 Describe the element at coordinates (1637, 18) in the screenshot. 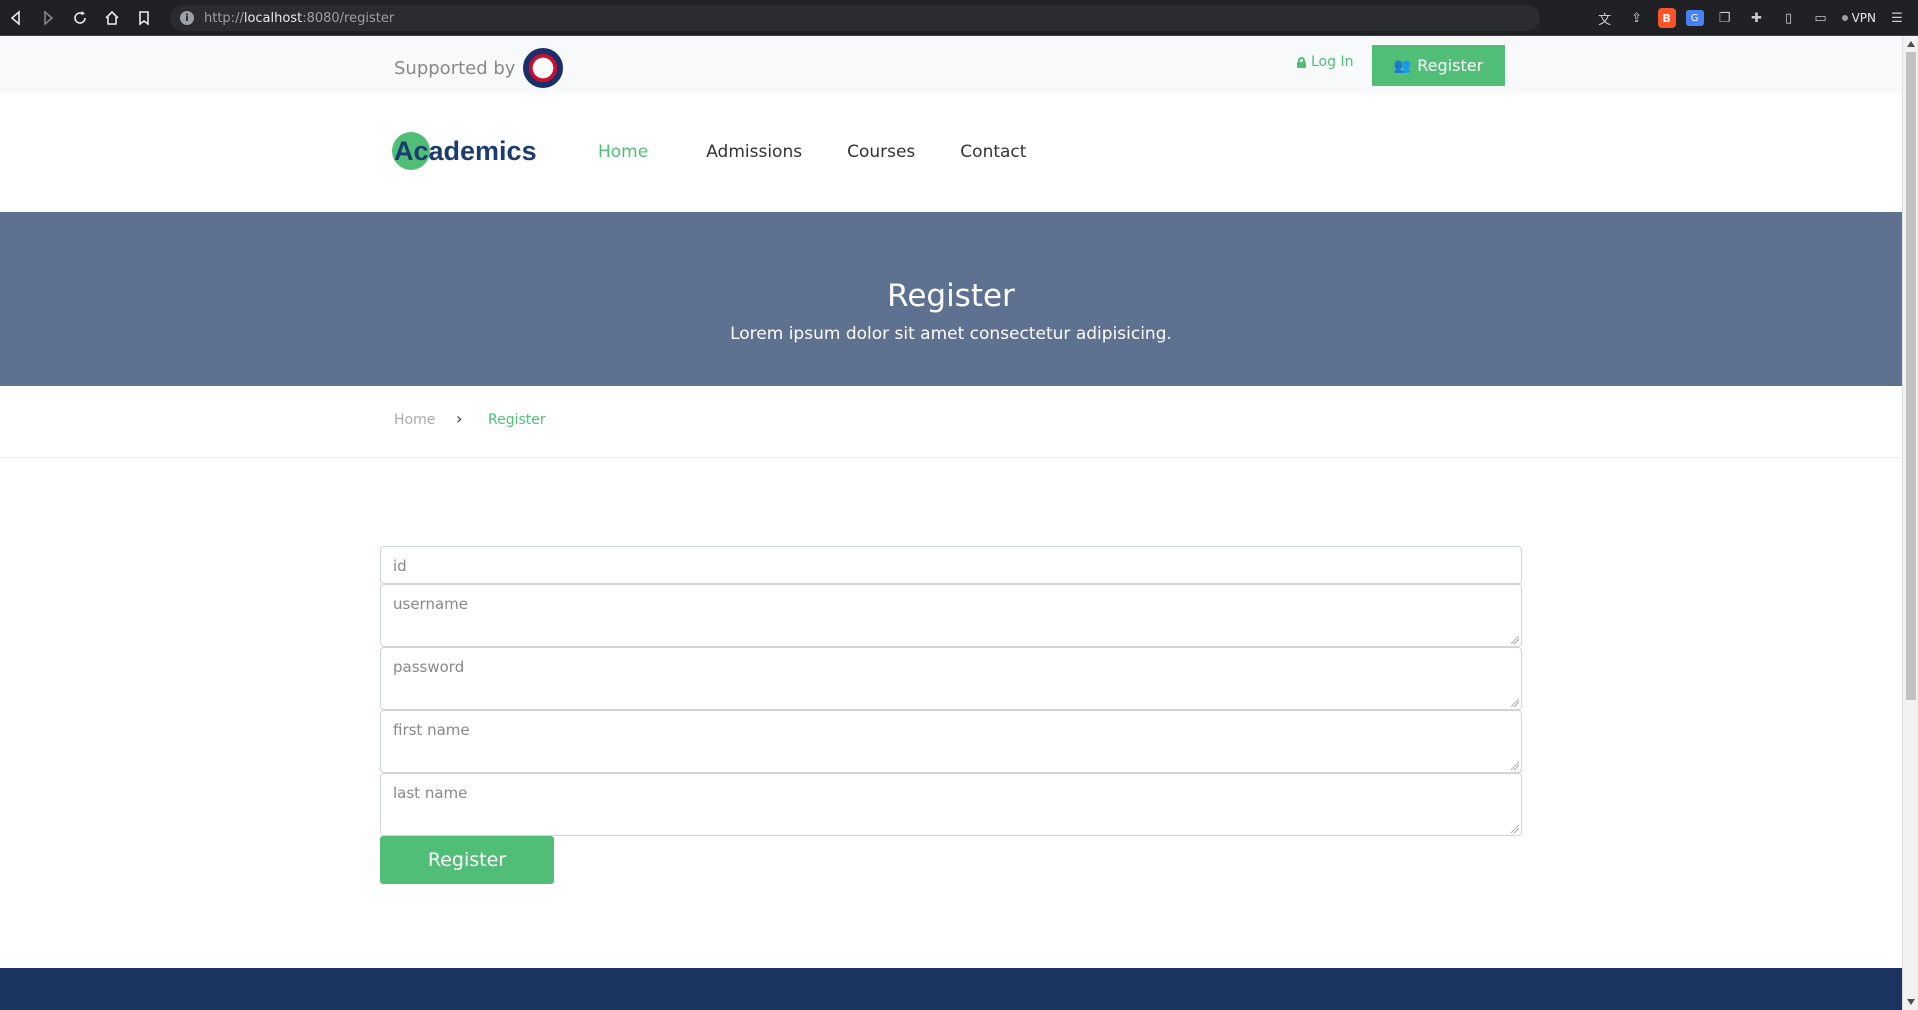

I see `share-icon: ⇪` at that location.